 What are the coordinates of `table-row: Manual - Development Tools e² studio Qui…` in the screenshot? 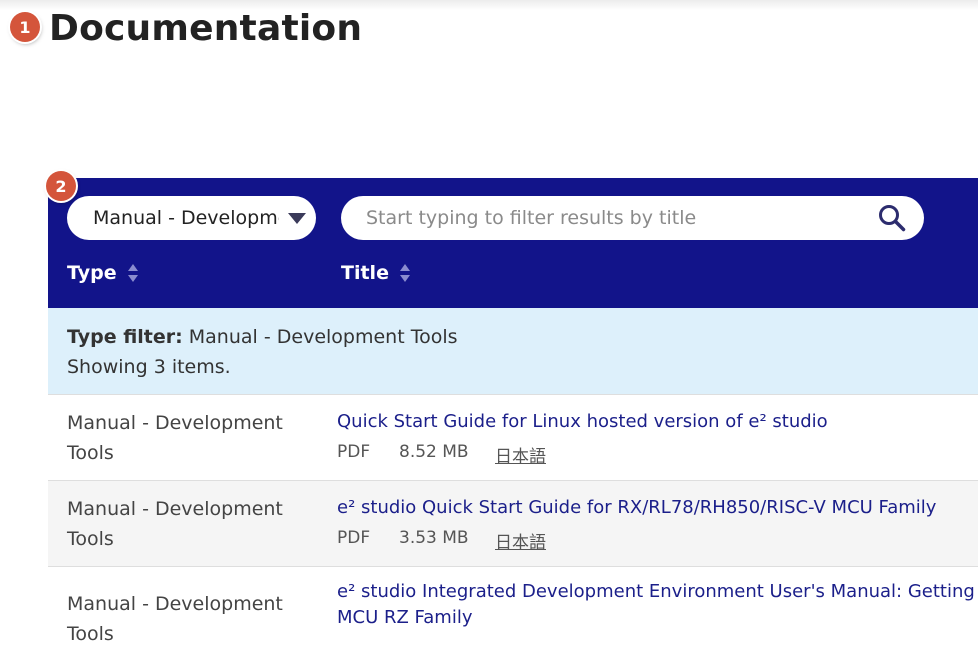 It's located at (513, 523).